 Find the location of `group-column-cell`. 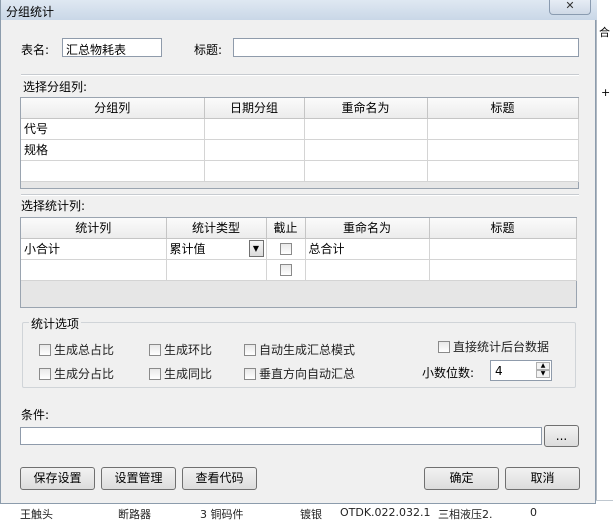

group-column-cell is located at coordinates (113, 171).